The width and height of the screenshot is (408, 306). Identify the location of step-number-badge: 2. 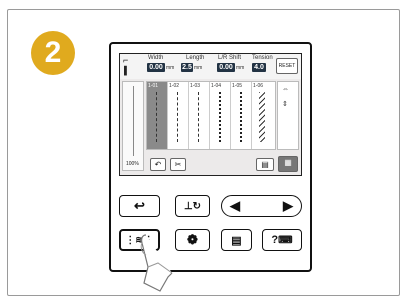
(53, 53).